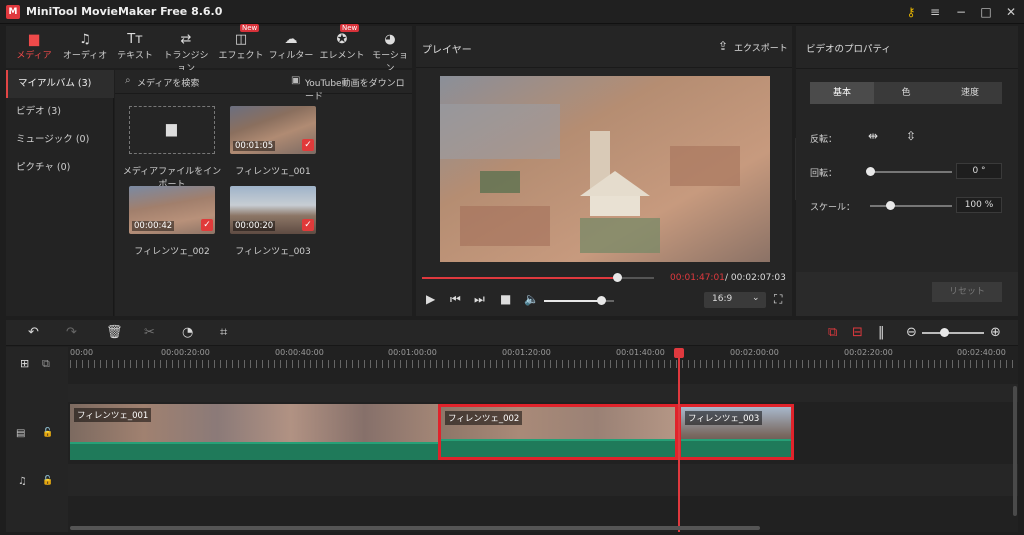 This screenshot has width=1024, height=535. What do you see at coordinates (455, 299) in the screenshot?
I see `previous-frame-icon: ⏮` at bounding box center [455, 299].